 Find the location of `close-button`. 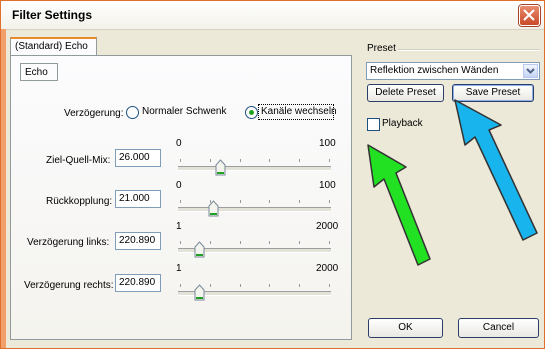

close-button is located at coordinates (529, 15).